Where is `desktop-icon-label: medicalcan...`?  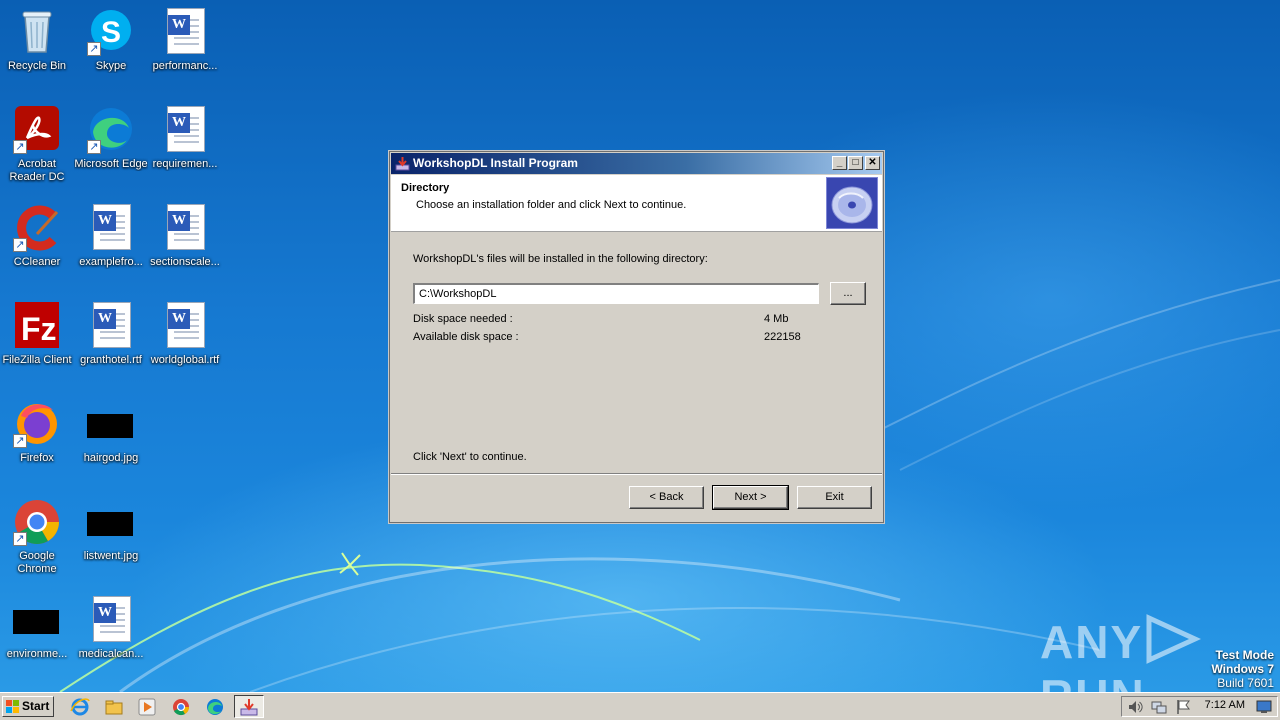 desktop-icon-label: medicalcan... is located at coordinates (111, 654).